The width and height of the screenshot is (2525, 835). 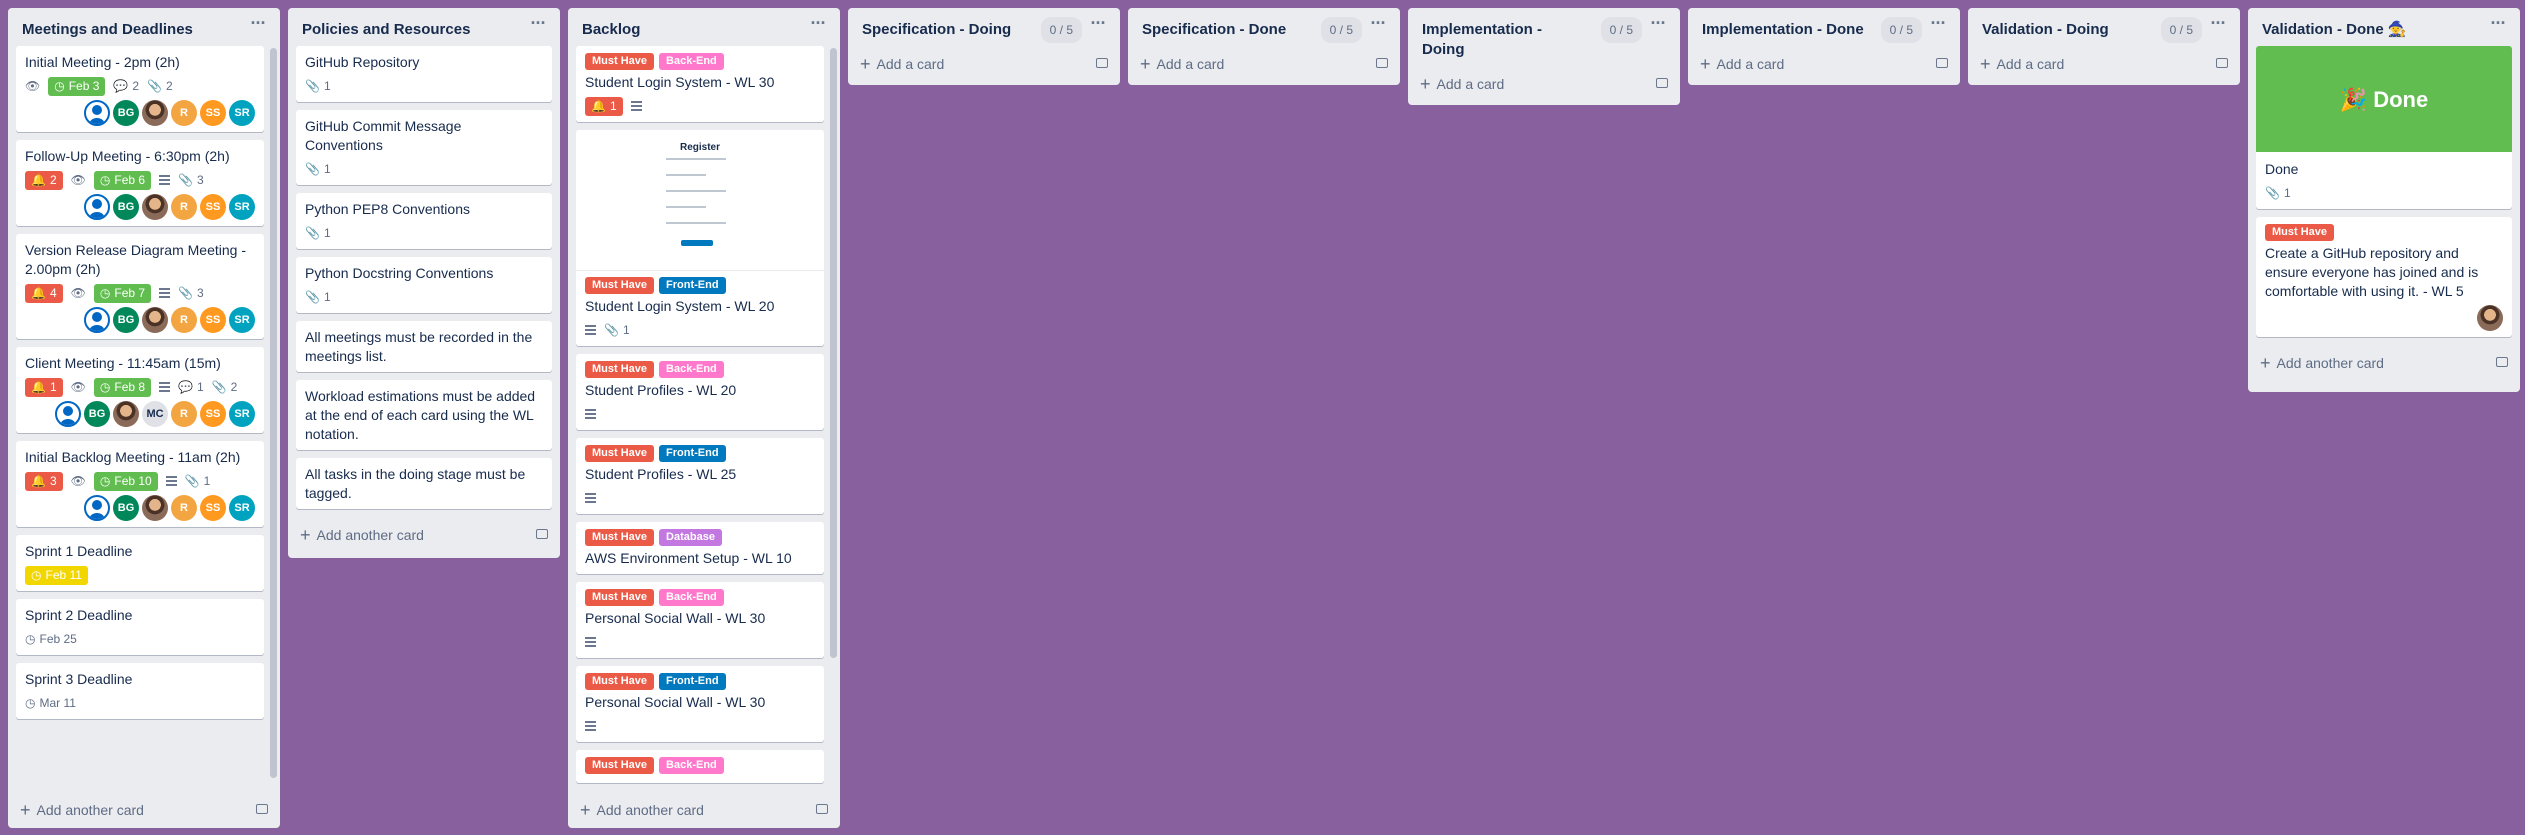 I want to click on list-title: Policies and Resources, so click(x=406, y=30).